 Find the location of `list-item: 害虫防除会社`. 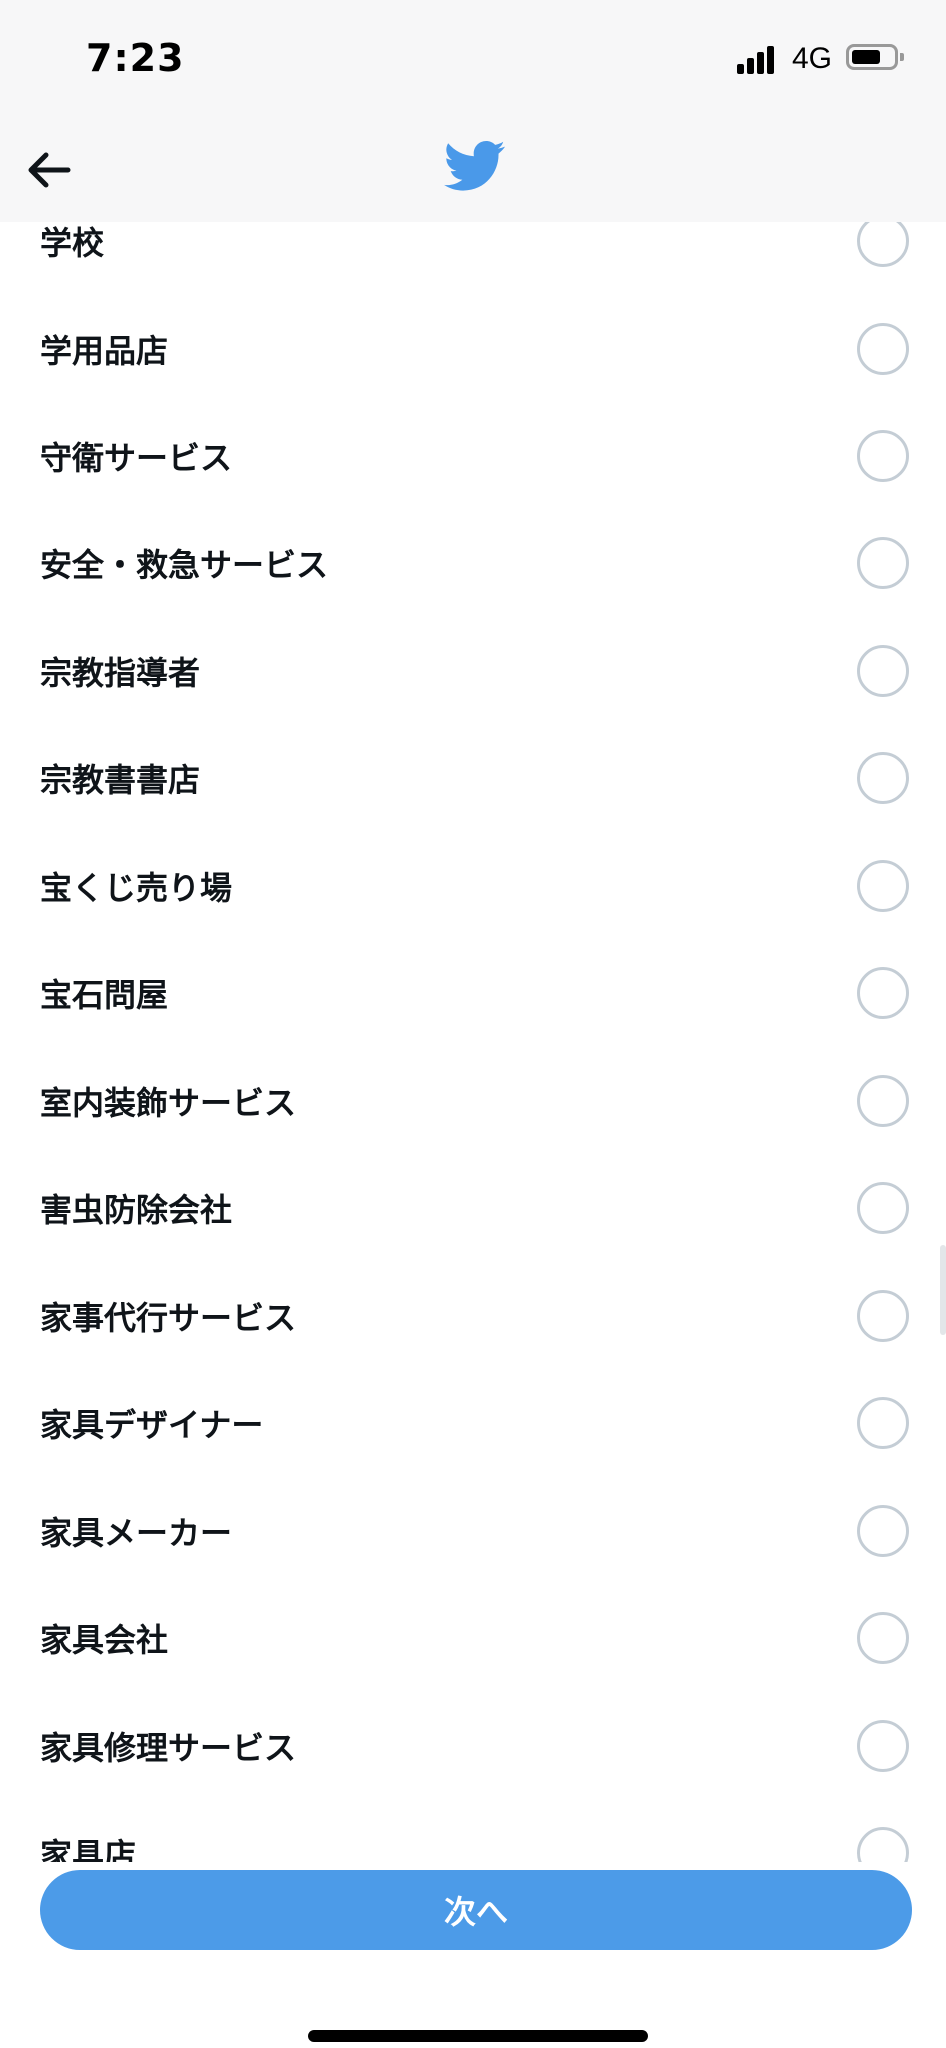

list-item: 害虫防除会社 is located at coordinates (473, 1208).